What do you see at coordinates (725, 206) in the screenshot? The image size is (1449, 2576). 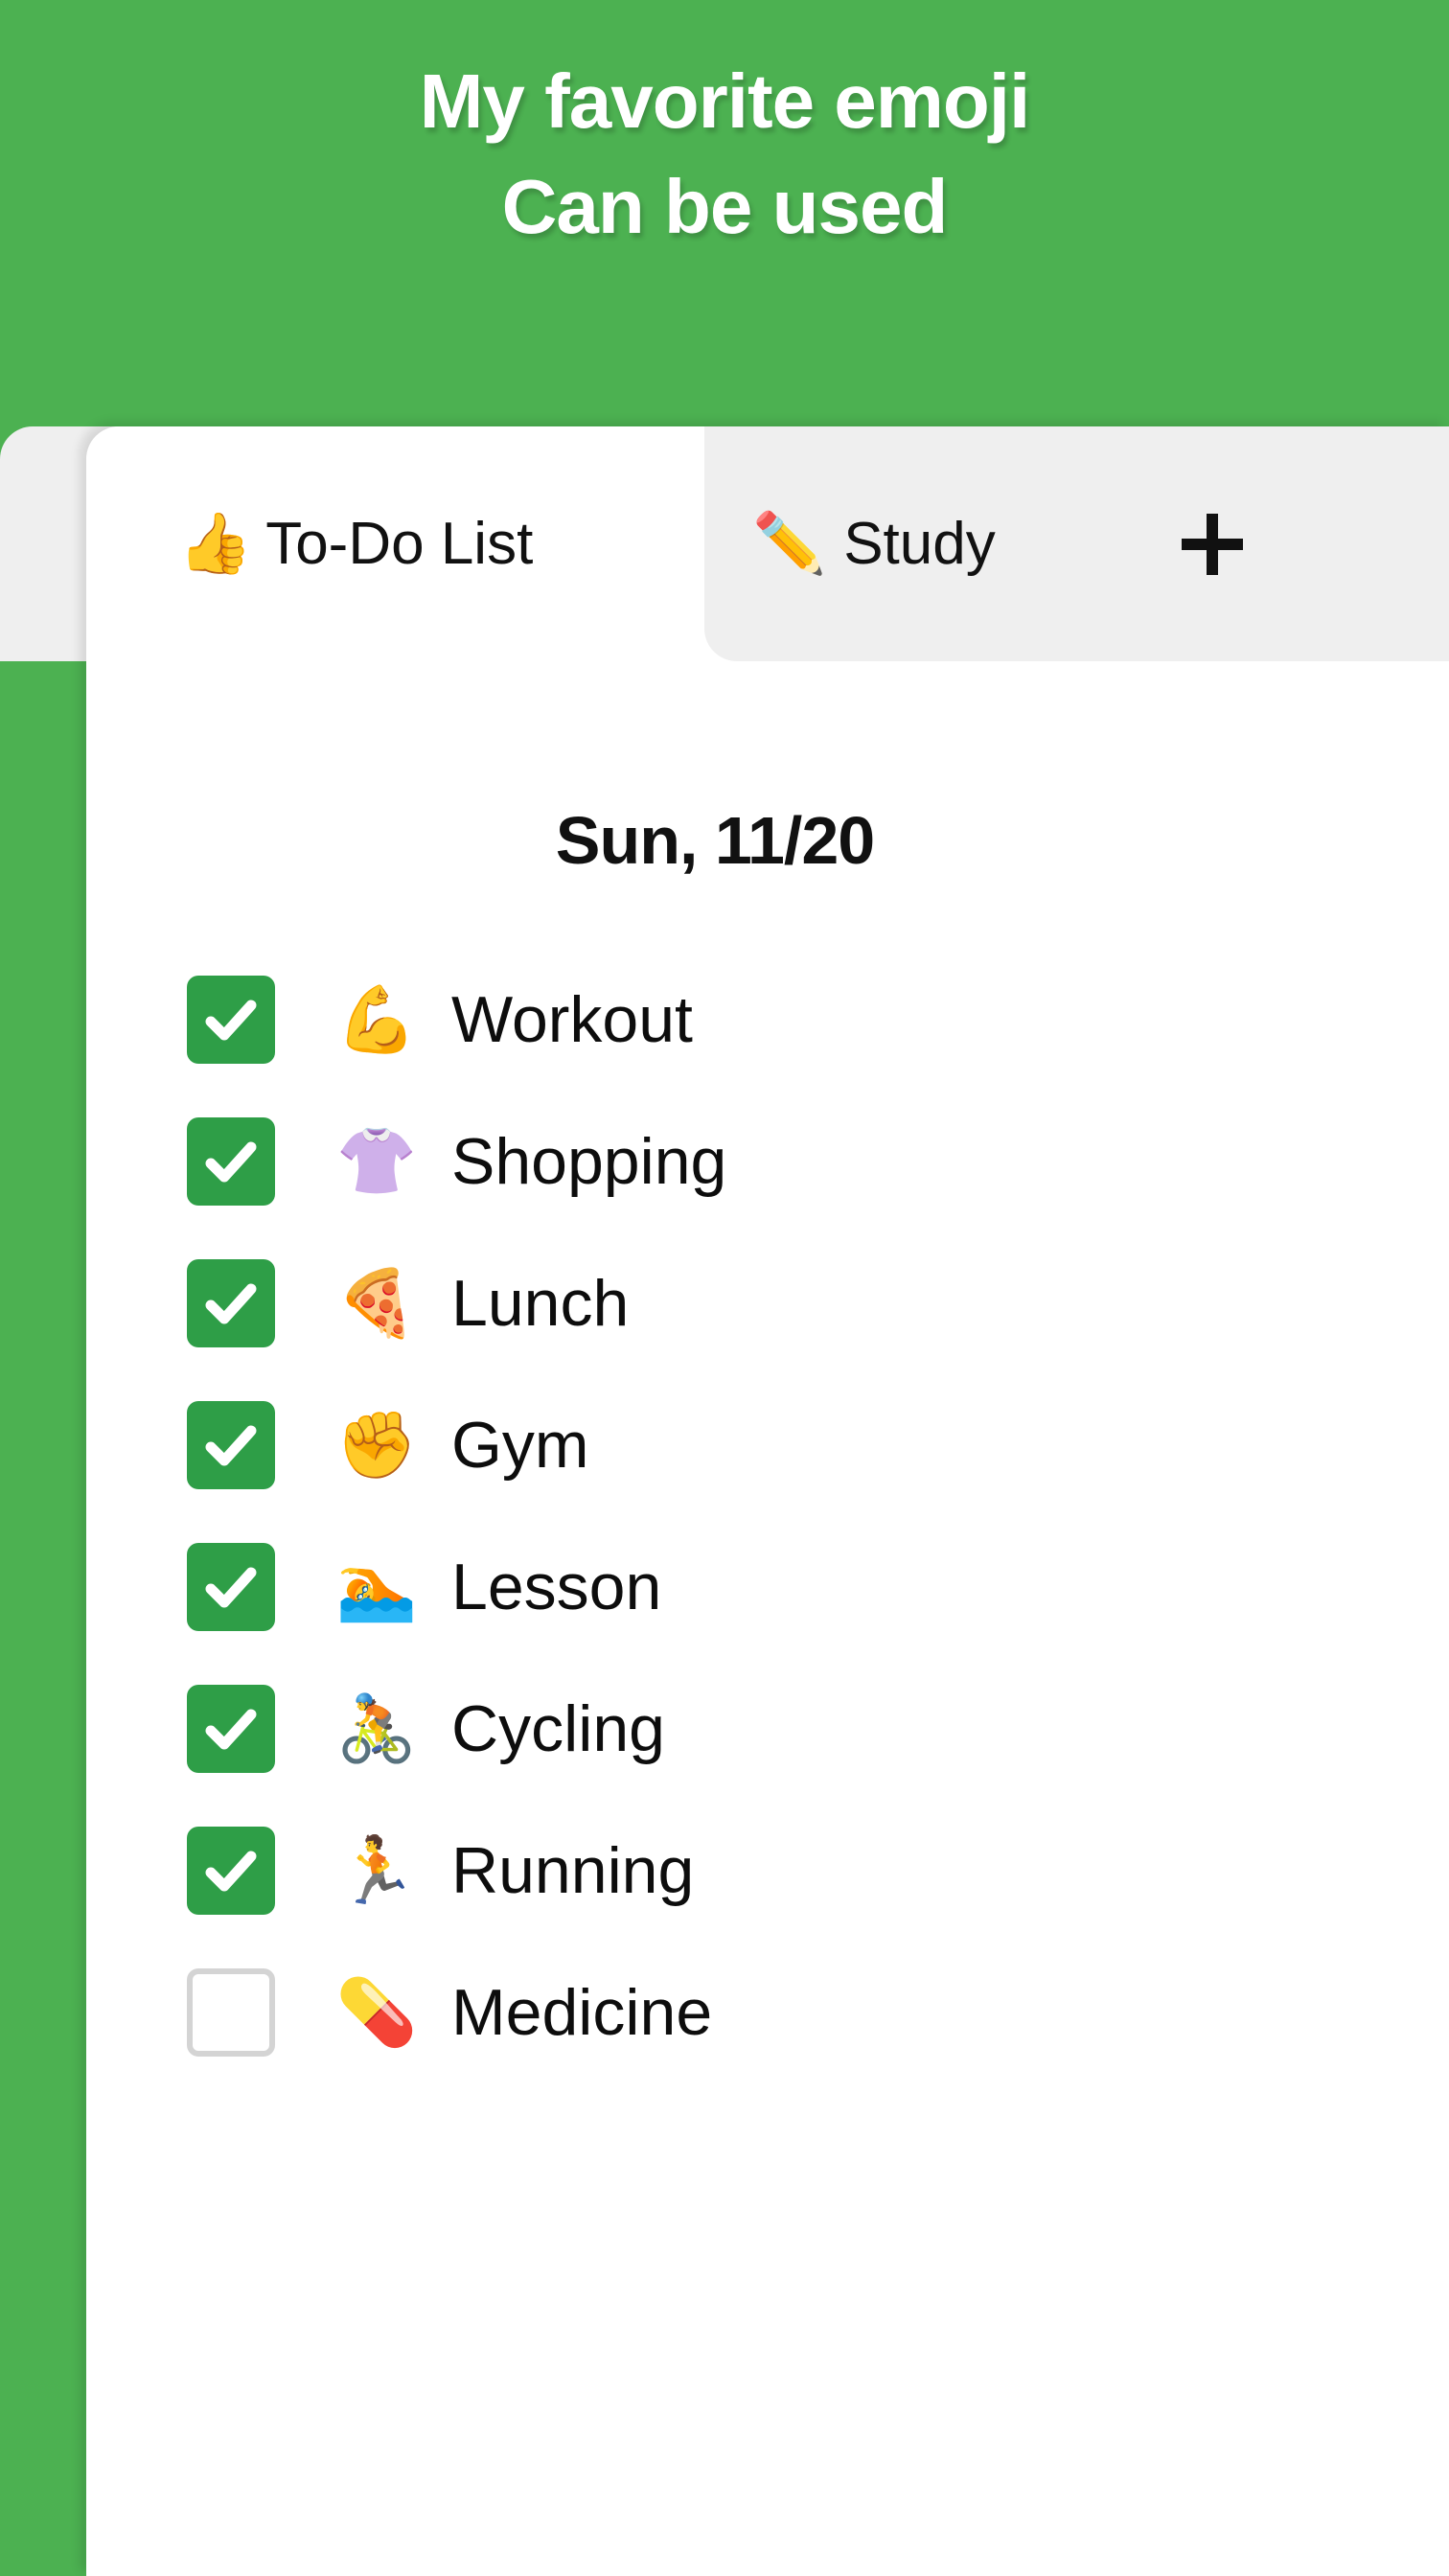 I see `hero-title-line-2: Can be used` at bounding box center [725, 206].